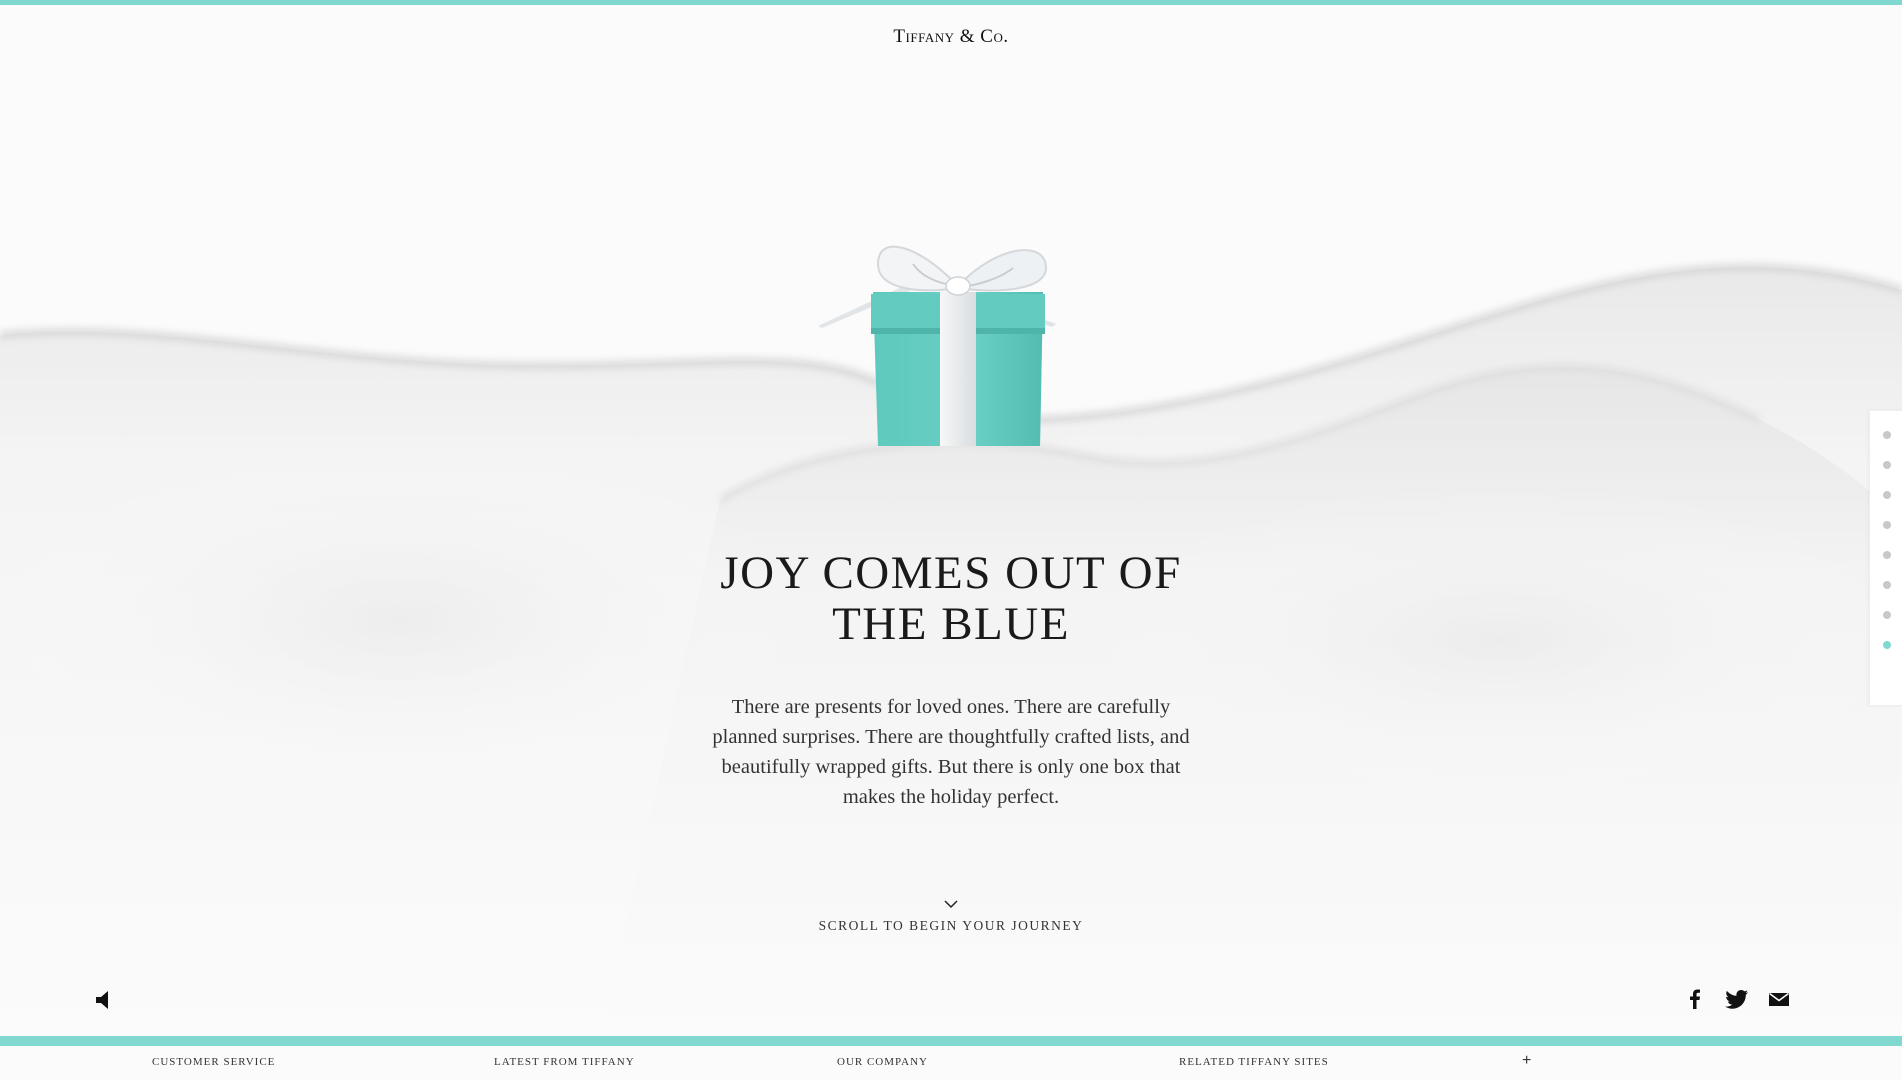 The image size is (1902, 1080). I want to click on twitter-icon, so click(1737, 999).